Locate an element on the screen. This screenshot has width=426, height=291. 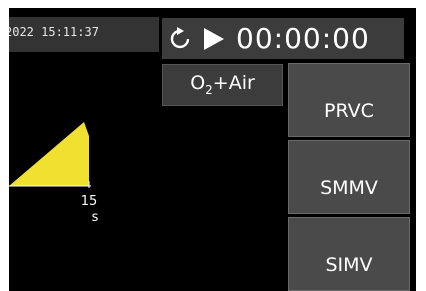
gas-mode-button: O2+Air is located at coordinates (222, 85).